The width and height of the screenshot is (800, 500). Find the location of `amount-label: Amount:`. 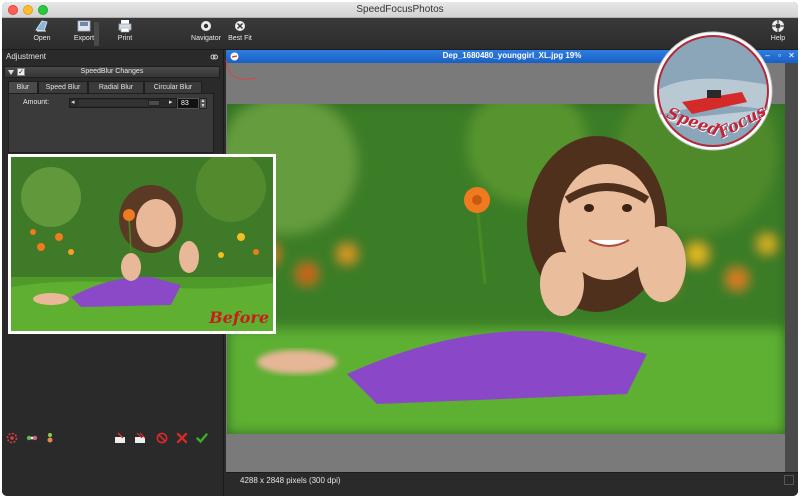

amount-label: Amount: is located at coordinates (36, 102).